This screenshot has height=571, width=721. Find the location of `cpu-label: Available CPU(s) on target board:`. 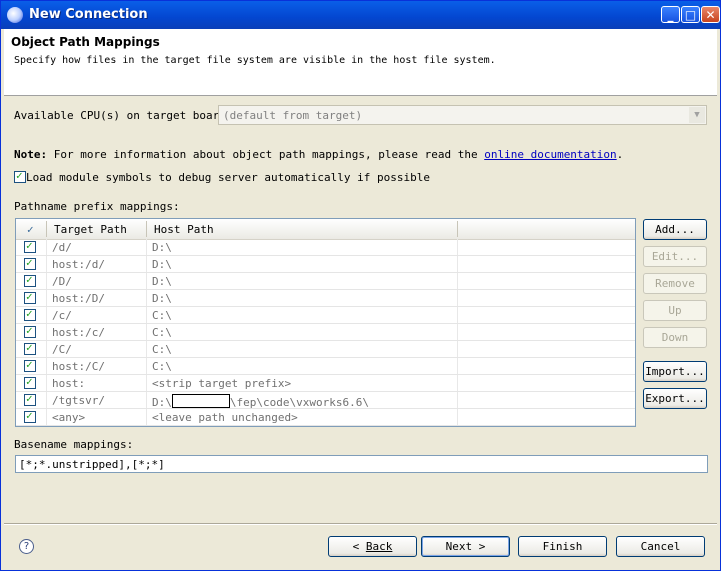

cpu-label: Available CPU(s) on target board: is located at coordinates (123, 115).